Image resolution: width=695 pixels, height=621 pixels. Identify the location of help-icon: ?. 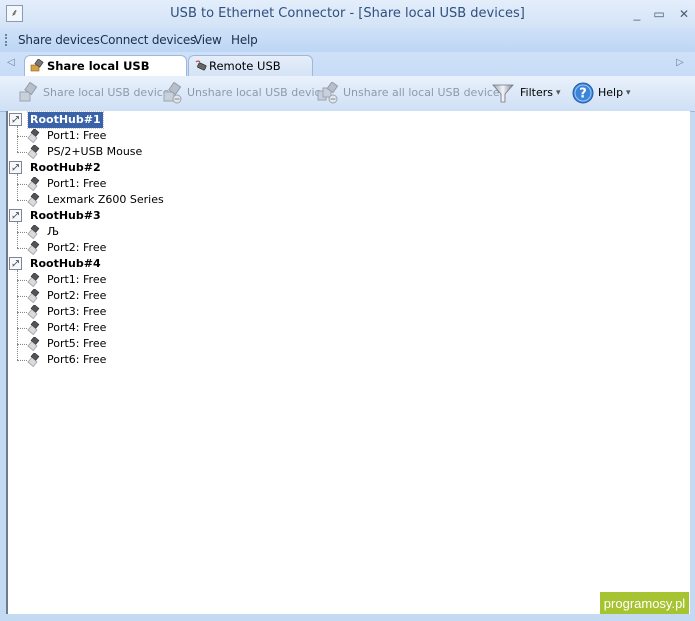
(583, 93).